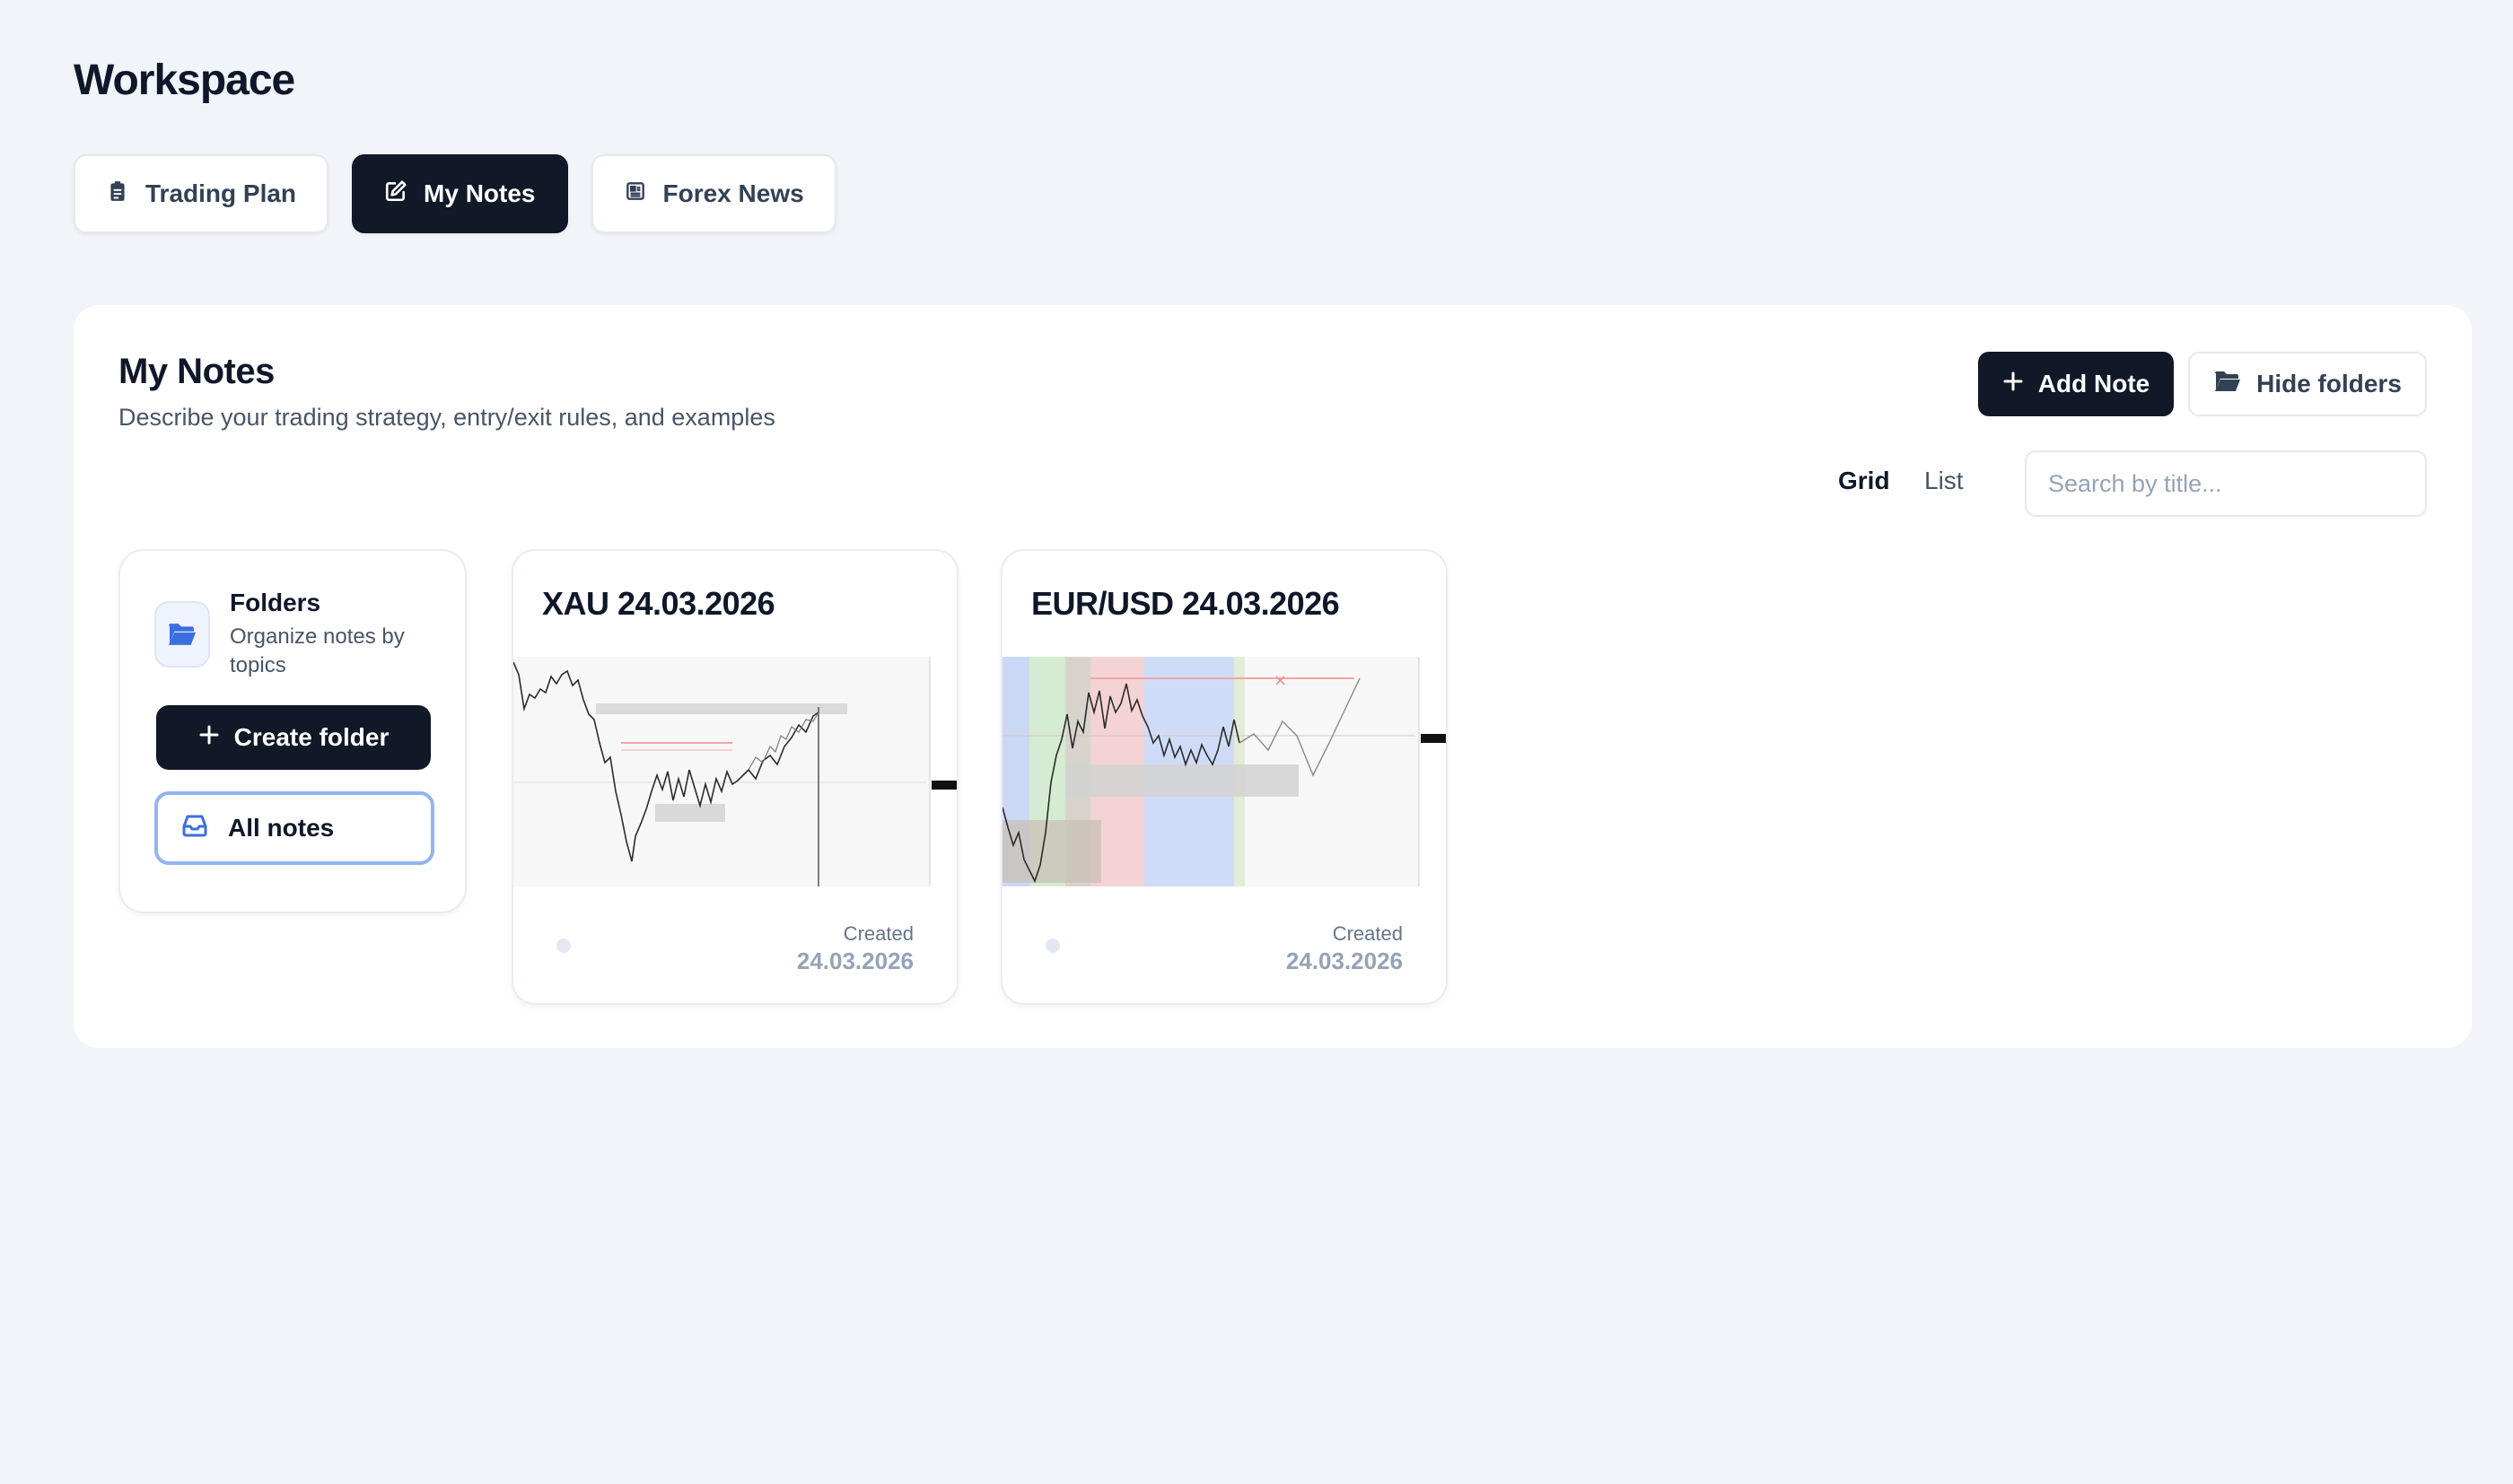 Image resolution: width=2513 pixels, height=1484 pixels. What do you see at coordinates (182, 634) in the screenshot?
I see `folder-icon` at bounding box center [182, 634].